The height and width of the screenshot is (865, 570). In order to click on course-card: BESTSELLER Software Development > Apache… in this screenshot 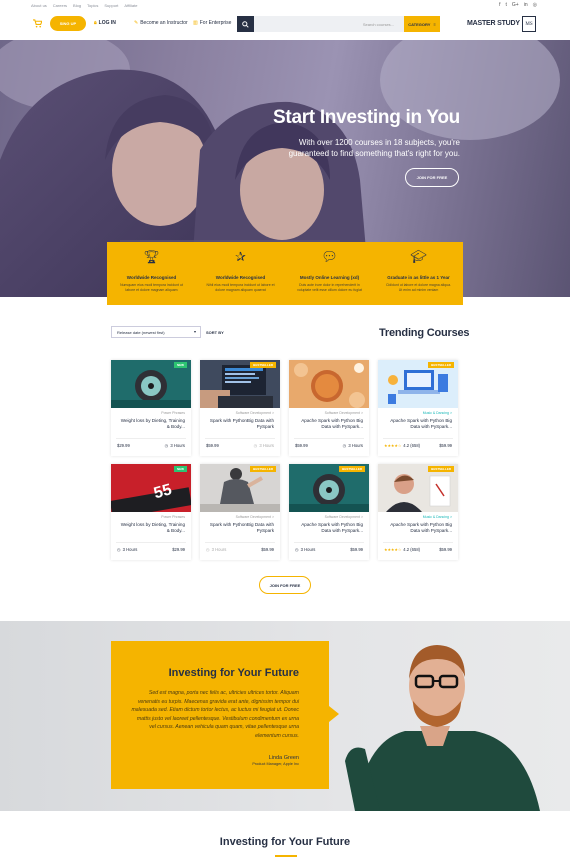, I will do `click(329, 512)`.